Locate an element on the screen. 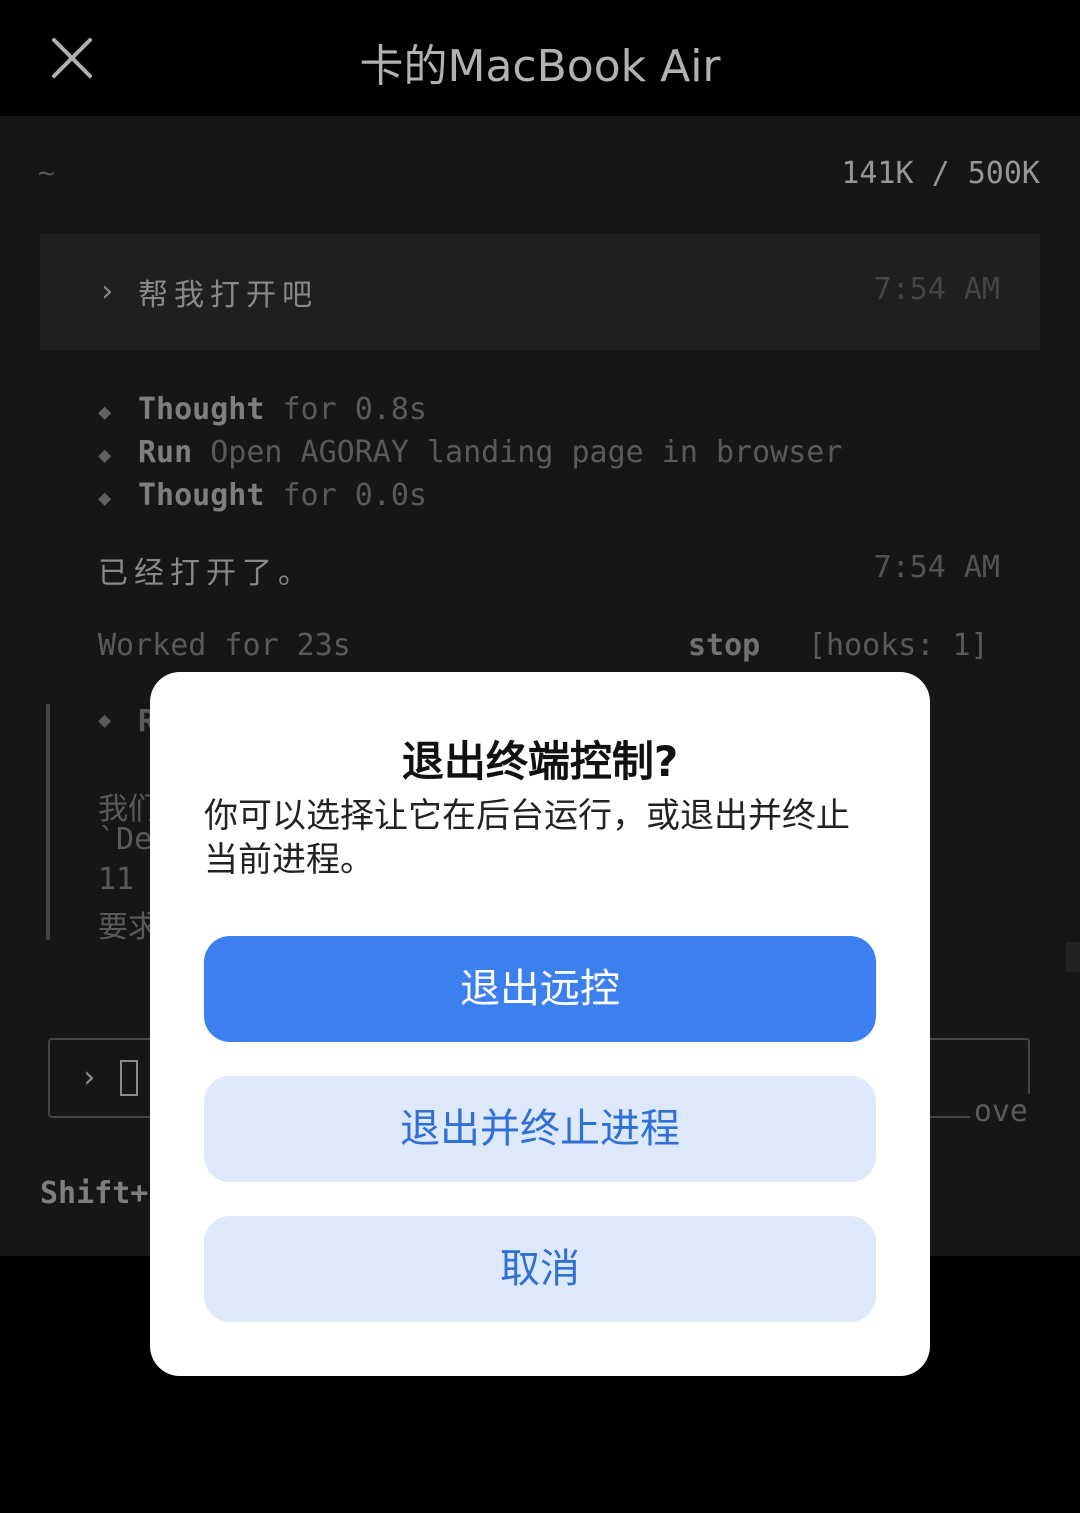  dialog-title: 退出终端控制? is located at coordinates (540, 761).